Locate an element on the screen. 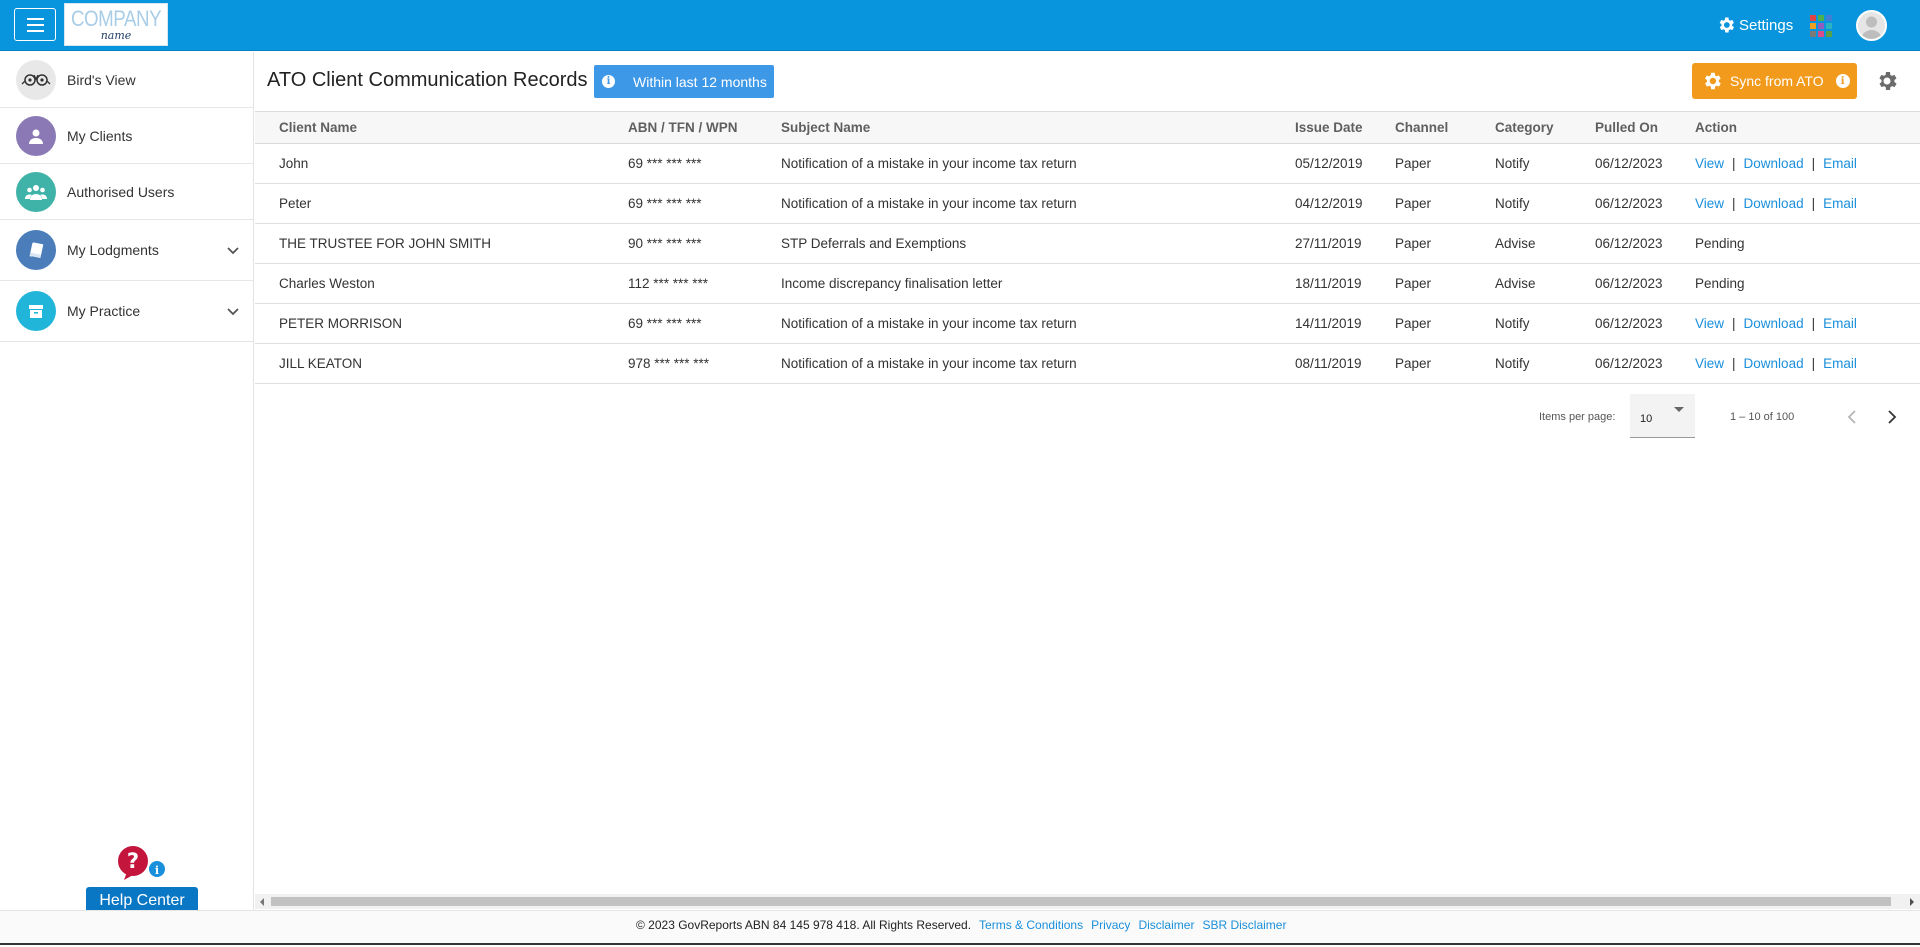  column-header-subject: Subject Name is located at coordinates (1038, 127).